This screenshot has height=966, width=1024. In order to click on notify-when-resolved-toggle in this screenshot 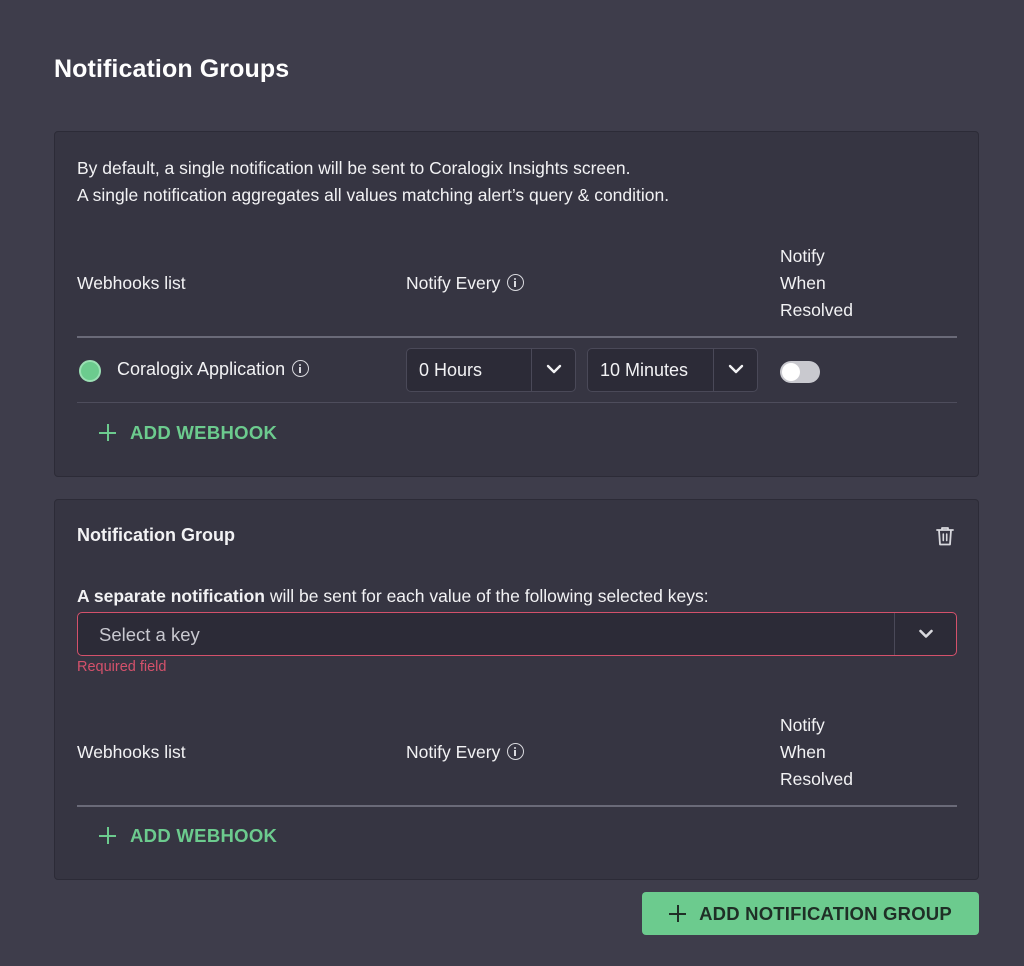, I will do `click(800, 372)`.